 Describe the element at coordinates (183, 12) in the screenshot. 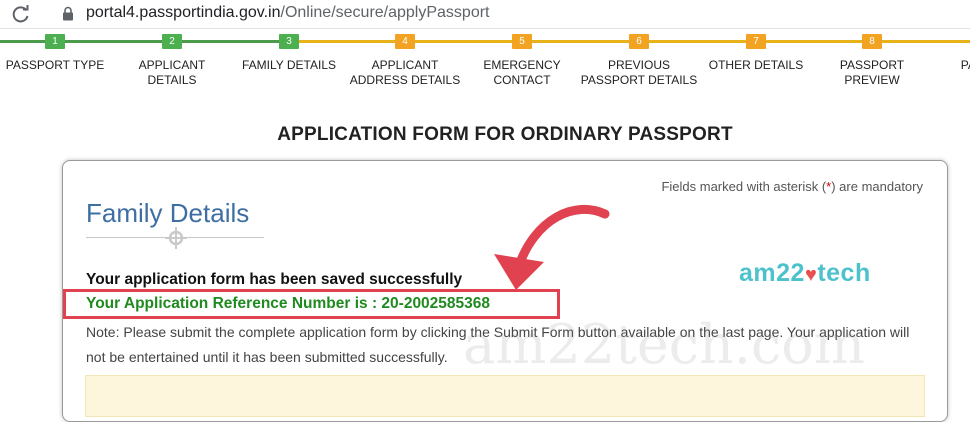

I see `url-host: portal4.passportindia.gov.in` at that location.